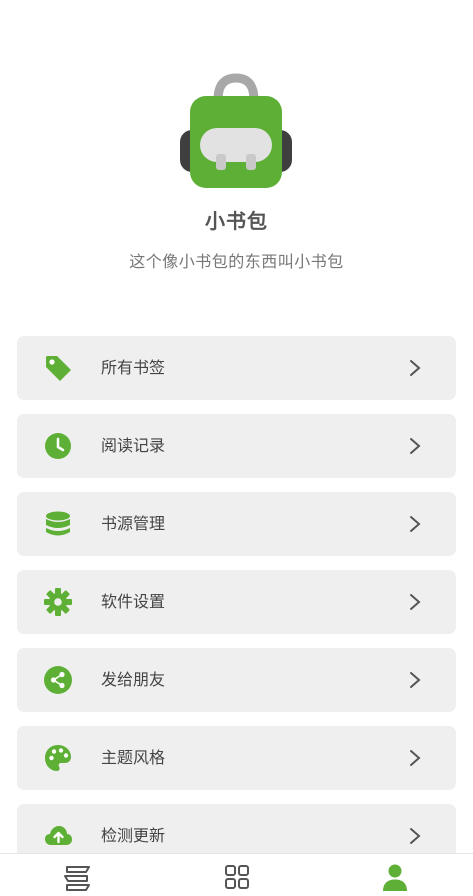 Image resolution: width=473 pixels, height=896 pixels. Describe the element at coordinates (133, 679) in the screenshot. I see `menu-item-label: 发给朋友` at that location.